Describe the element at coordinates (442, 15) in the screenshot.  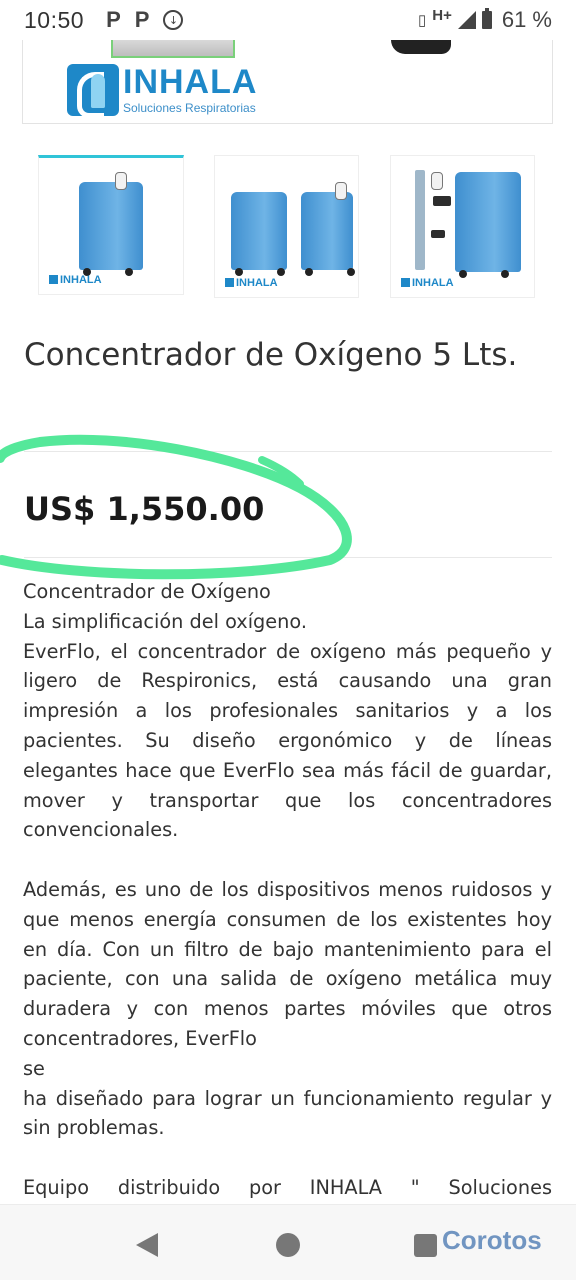
I see `network-type: H+` at that location.